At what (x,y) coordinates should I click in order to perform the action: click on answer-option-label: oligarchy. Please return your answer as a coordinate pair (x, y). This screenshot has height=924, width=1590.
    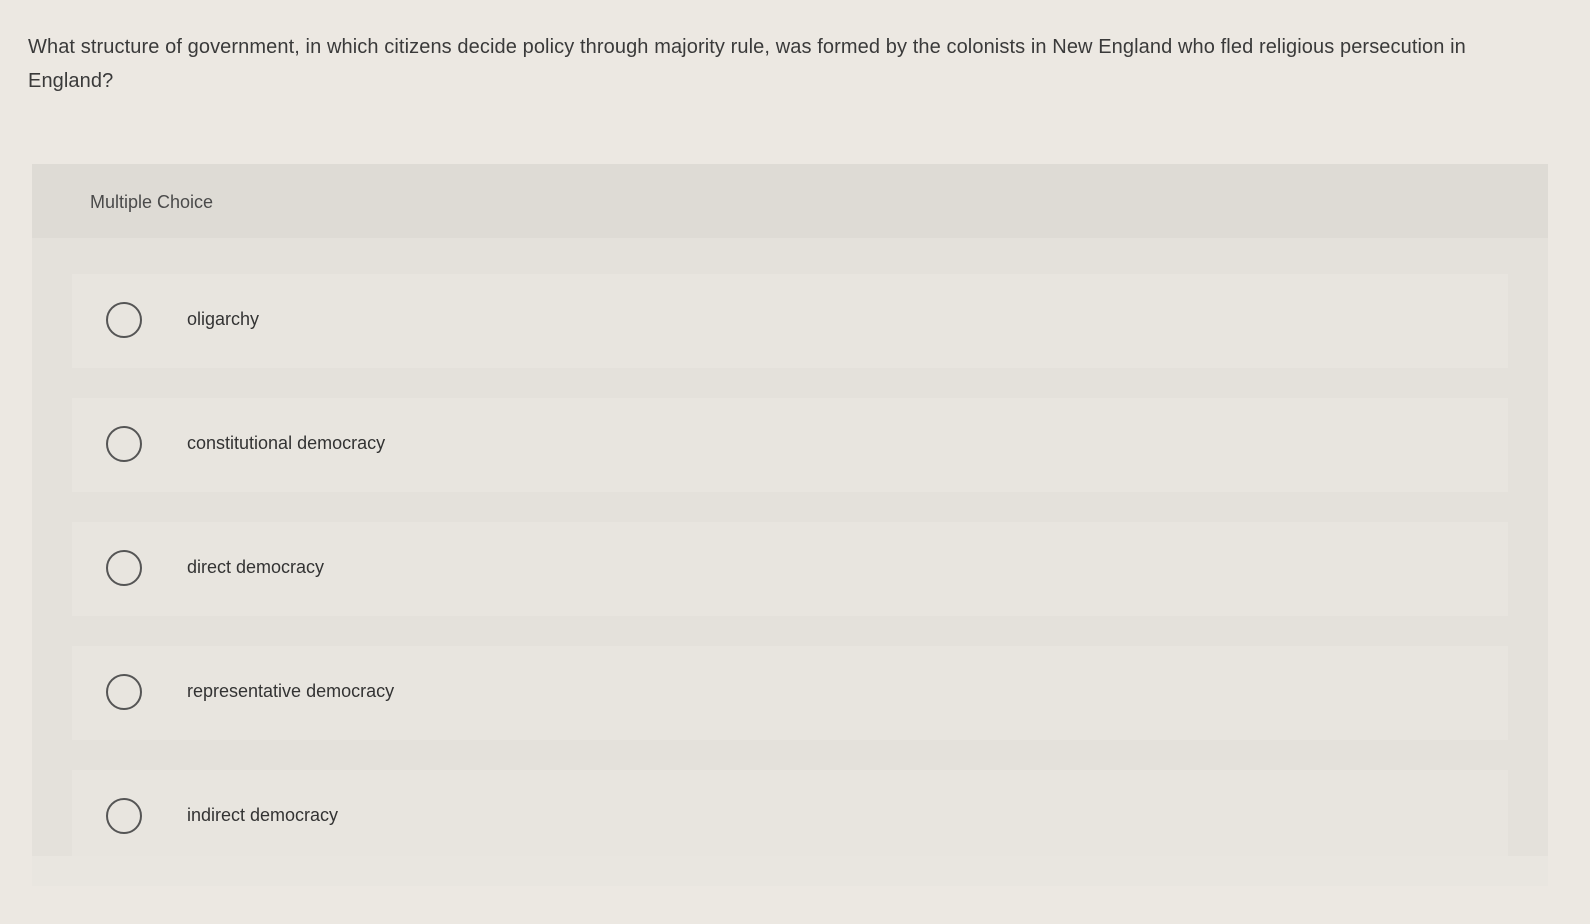
    Looking at the image, I should click on (223, 319).